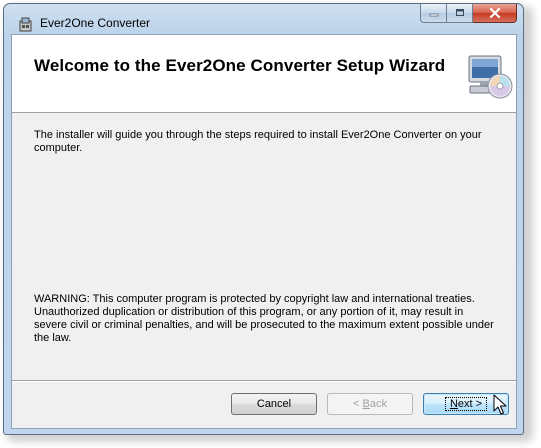 The image size is (541, 448). I want to click on footer-divider, so click(264, 381).